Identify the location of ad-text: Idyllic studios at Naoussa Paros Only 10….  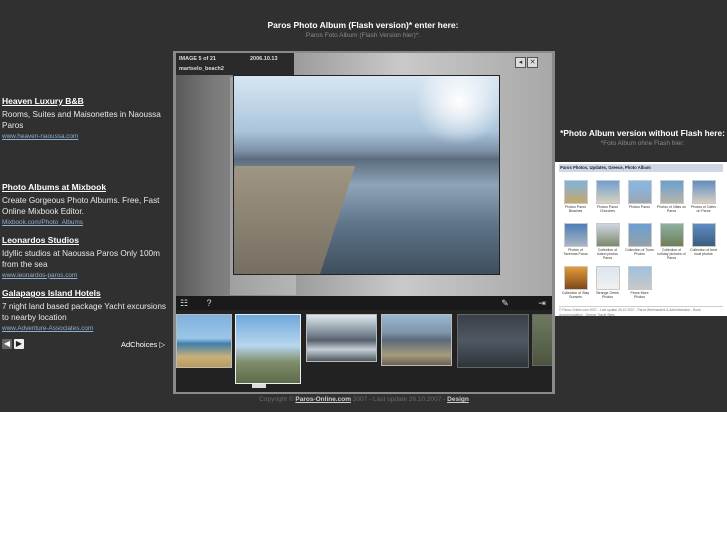
(81, 259).